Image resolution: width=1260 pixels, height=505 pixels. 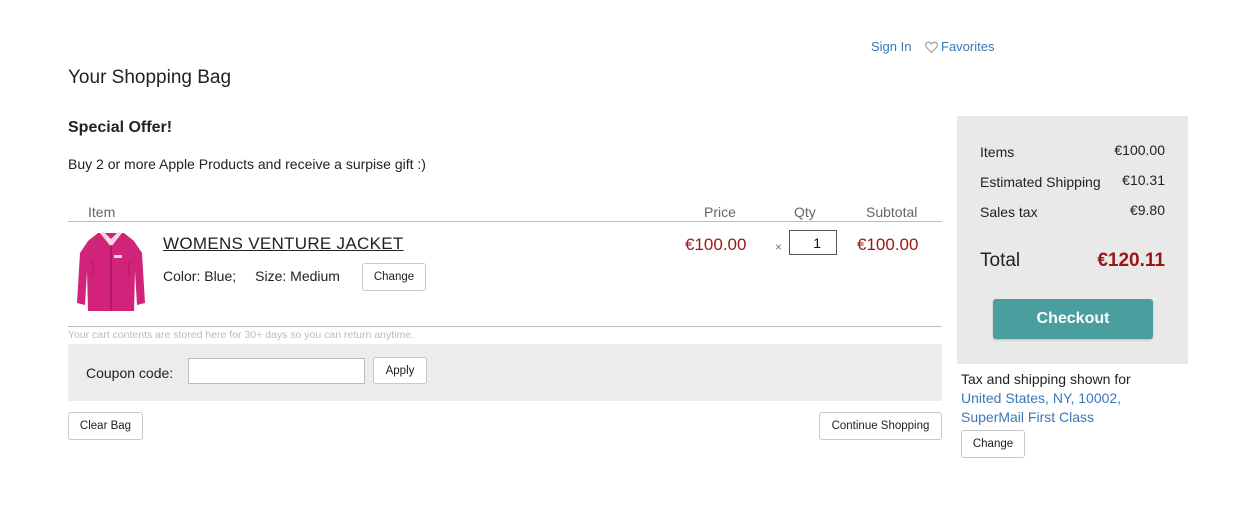 I want to click on column-header-qty: Qty, so click(x=805, y=212).